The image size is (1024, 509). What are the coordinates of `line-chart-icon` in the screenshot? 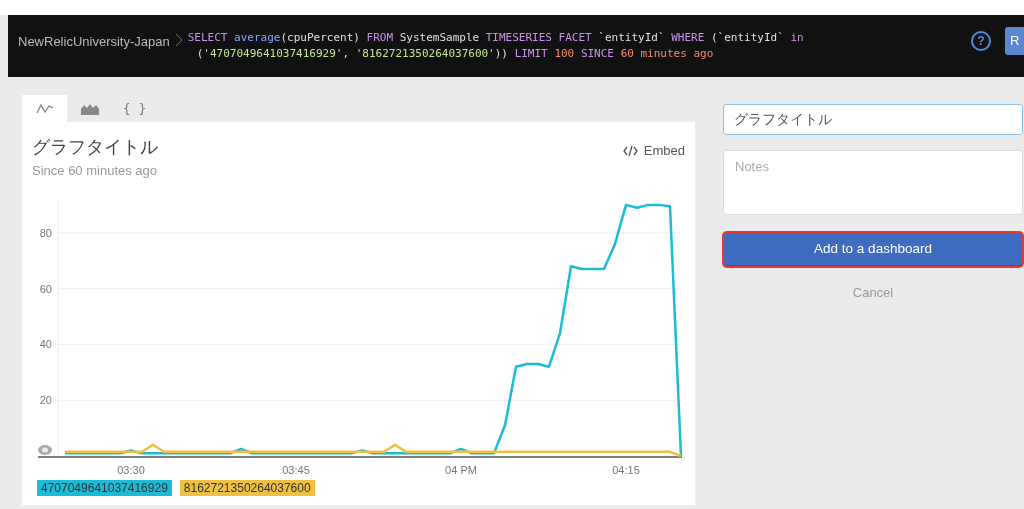 It's located at (44, 108).